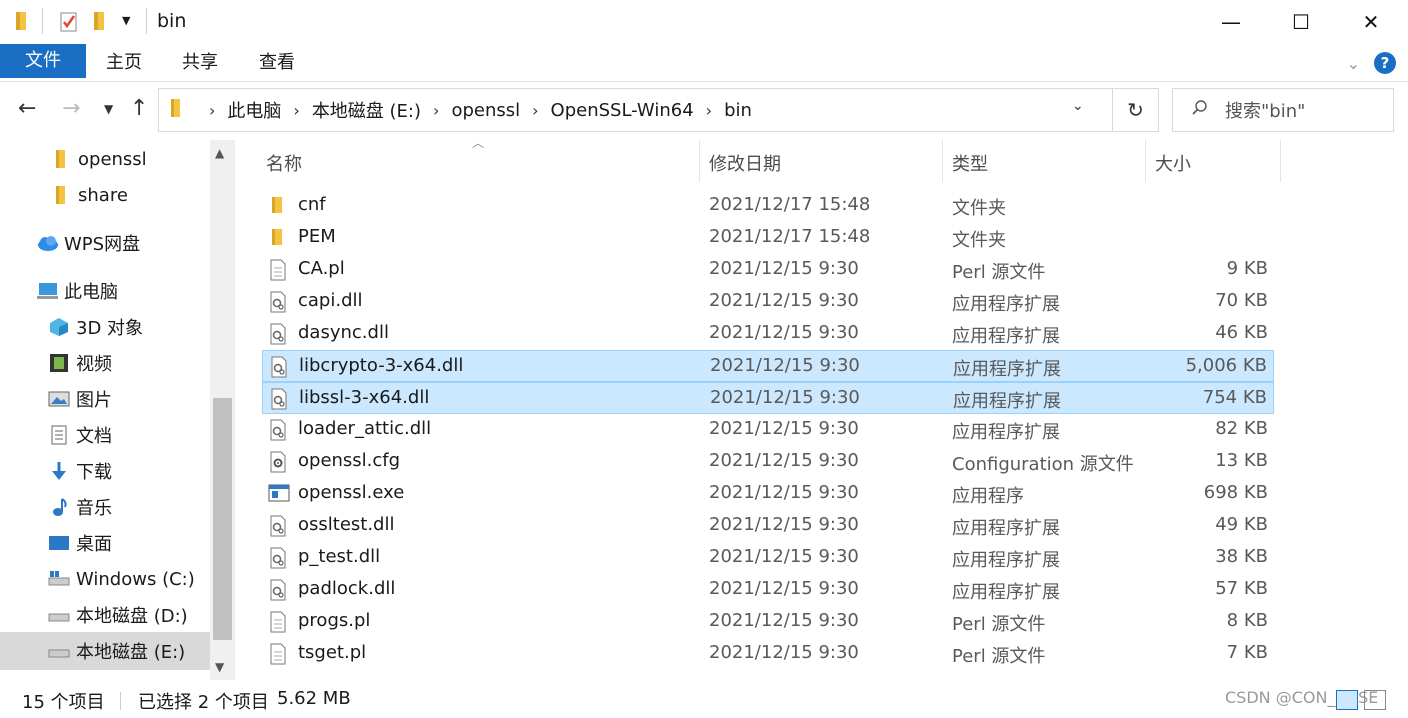 This screenshot has width=1408, height=718. Describe the element at coordinates (89, 195) in the screenshot. I see `nav-item-share: share` at that location.